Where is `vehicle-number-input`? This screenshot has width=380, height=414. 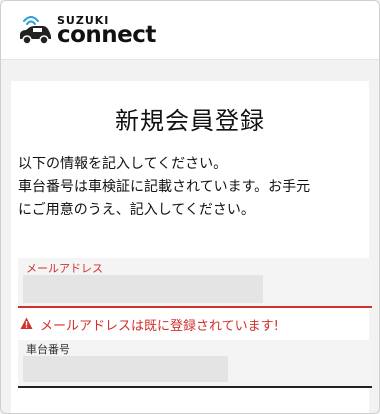
vehicle-number-input is located at coordinates (125, 369).